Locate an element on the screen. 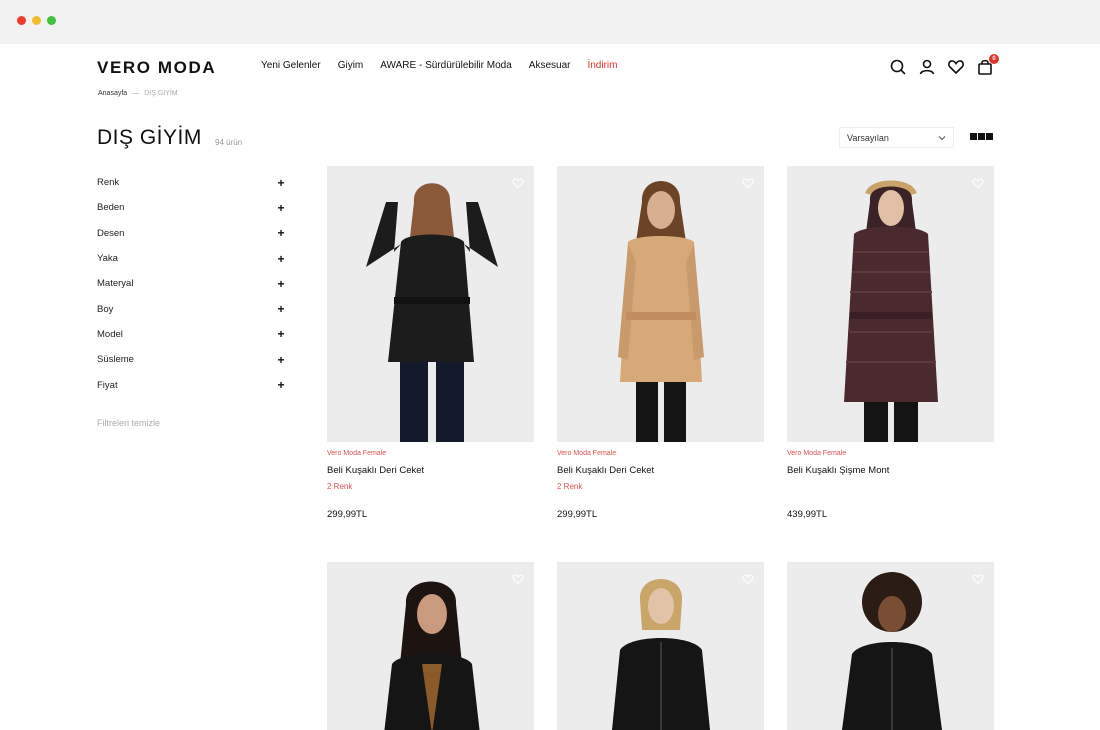 The image size is (1100, 730). search-icon is located at coordinates (898, 67).